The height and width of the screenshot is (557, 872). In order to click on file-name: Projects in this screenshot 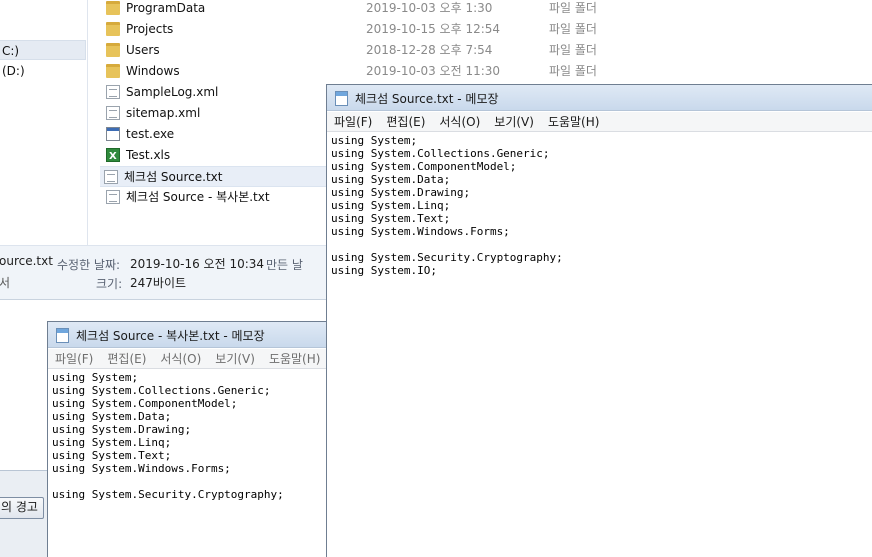, I will do `click(150, 29)`.